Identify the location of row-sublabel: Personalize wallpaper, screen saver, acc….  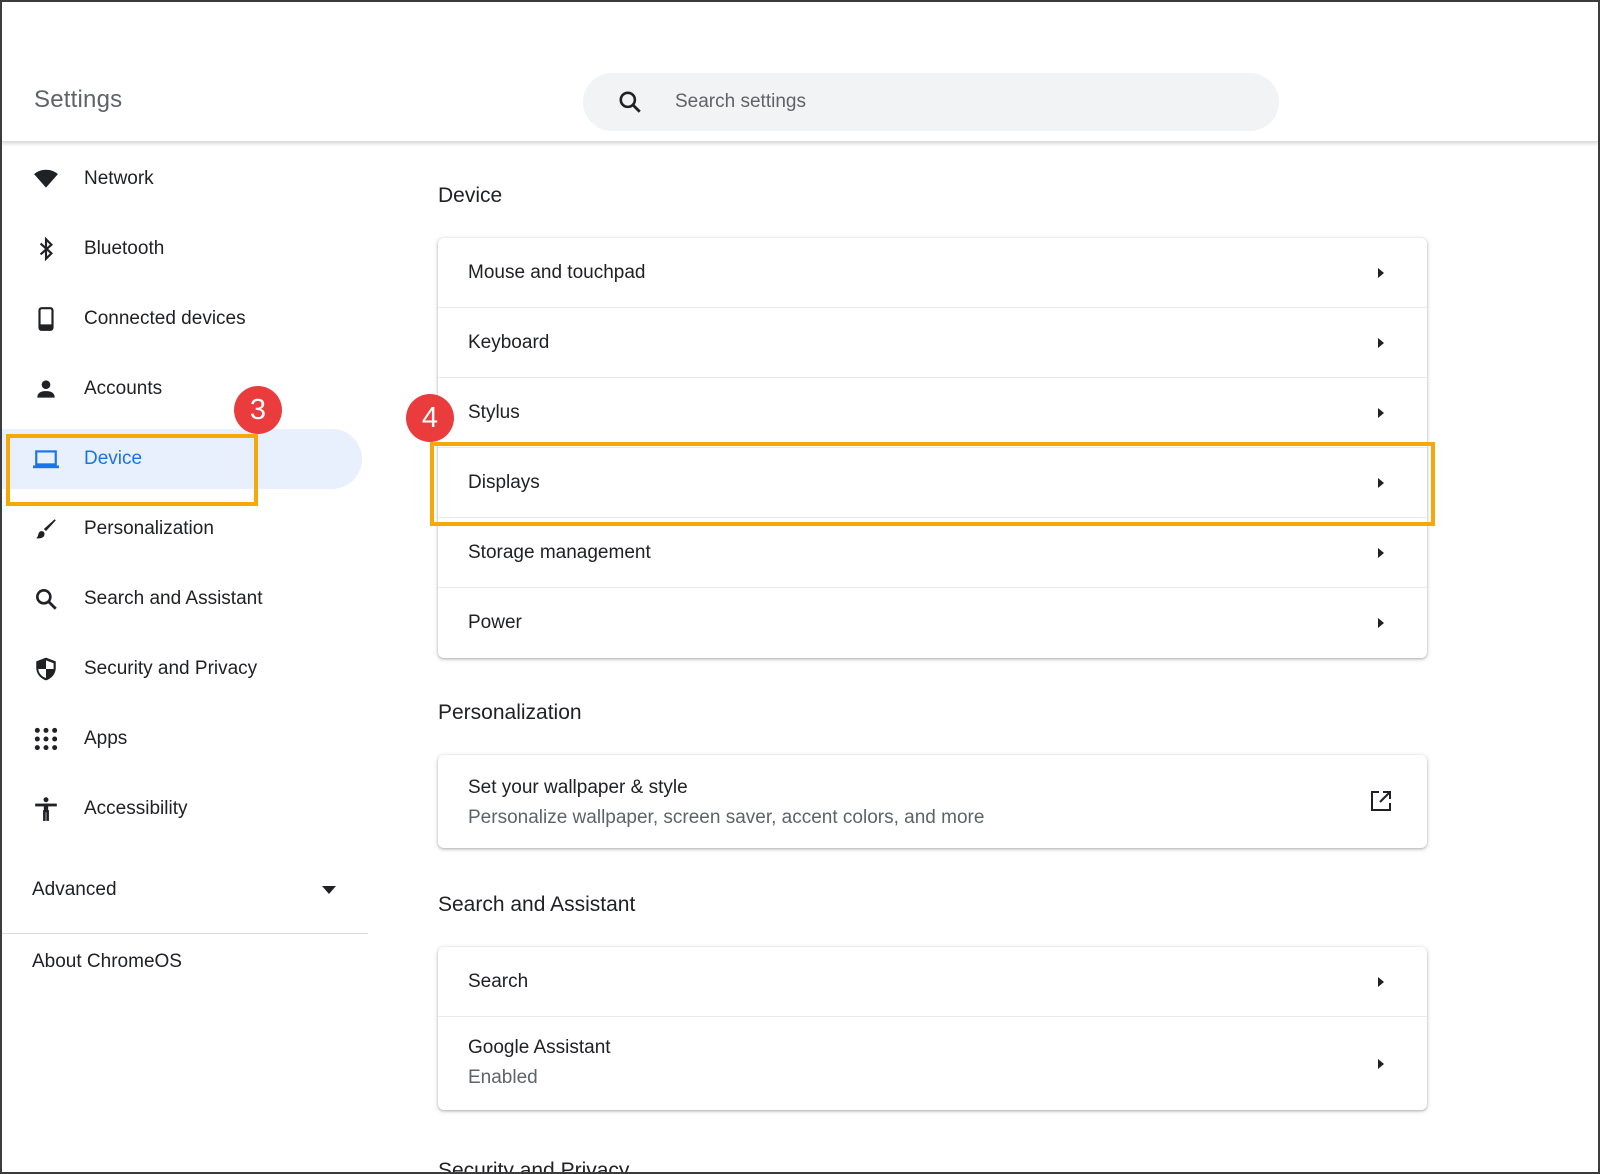
(726, 817).